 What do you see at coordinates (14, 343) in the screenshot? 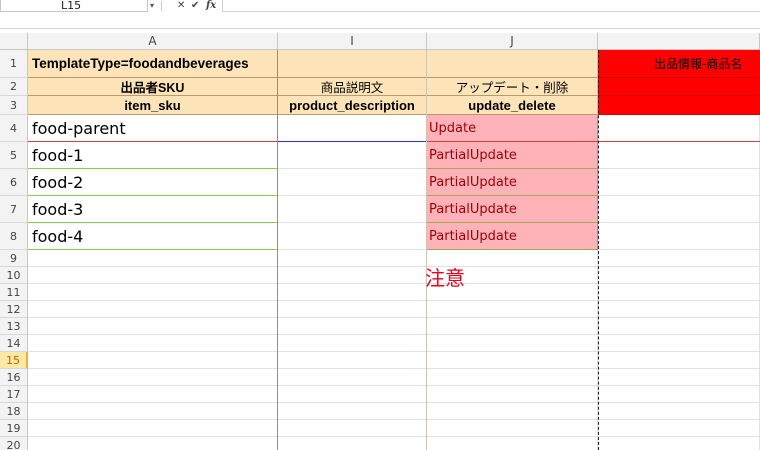
I see `row-header-14: 14` at bounding box center [14, 343].